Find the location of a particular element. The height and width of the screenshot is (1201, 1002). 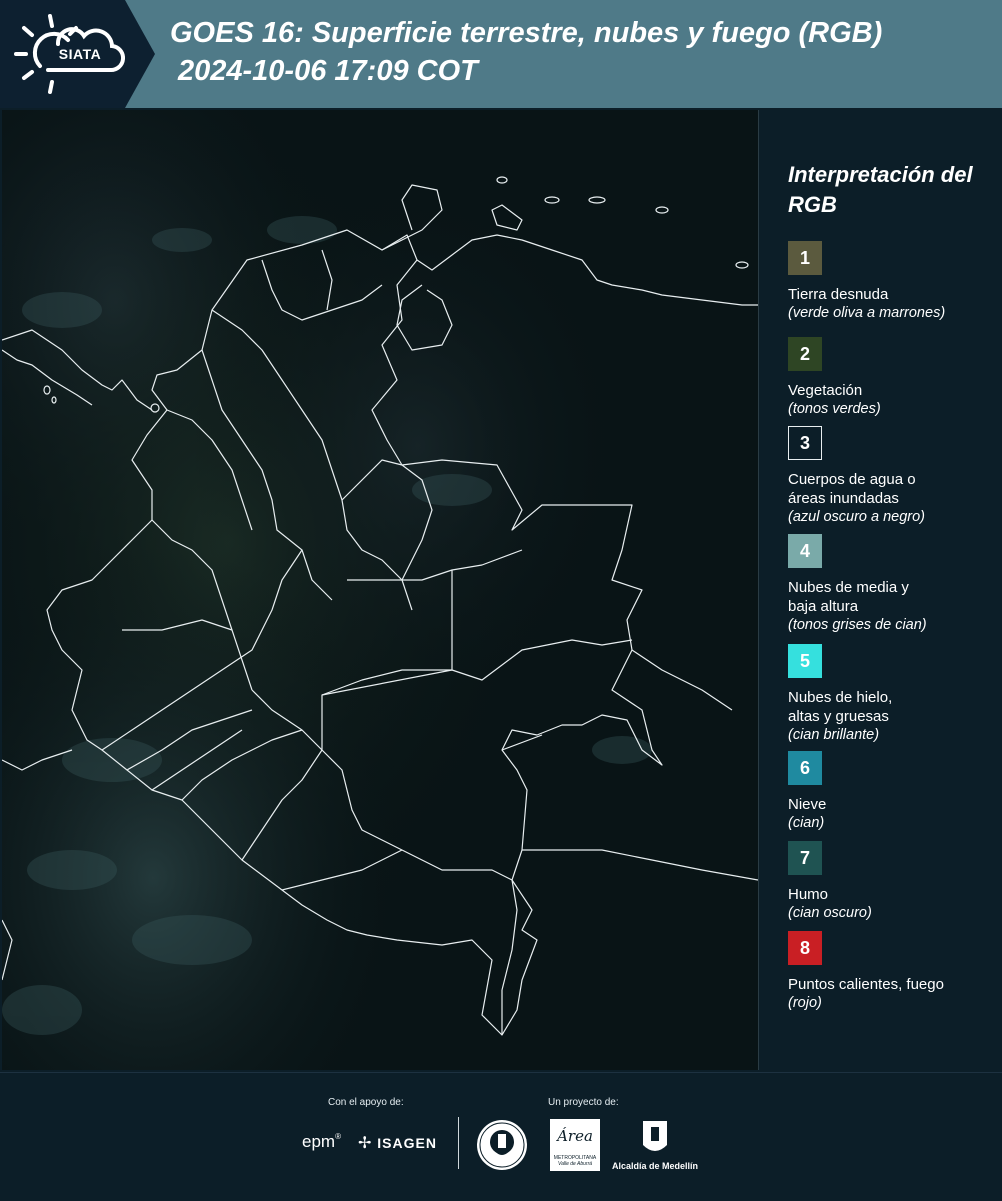

epm-logo-text: epm is located at coordinates (319, 1141).